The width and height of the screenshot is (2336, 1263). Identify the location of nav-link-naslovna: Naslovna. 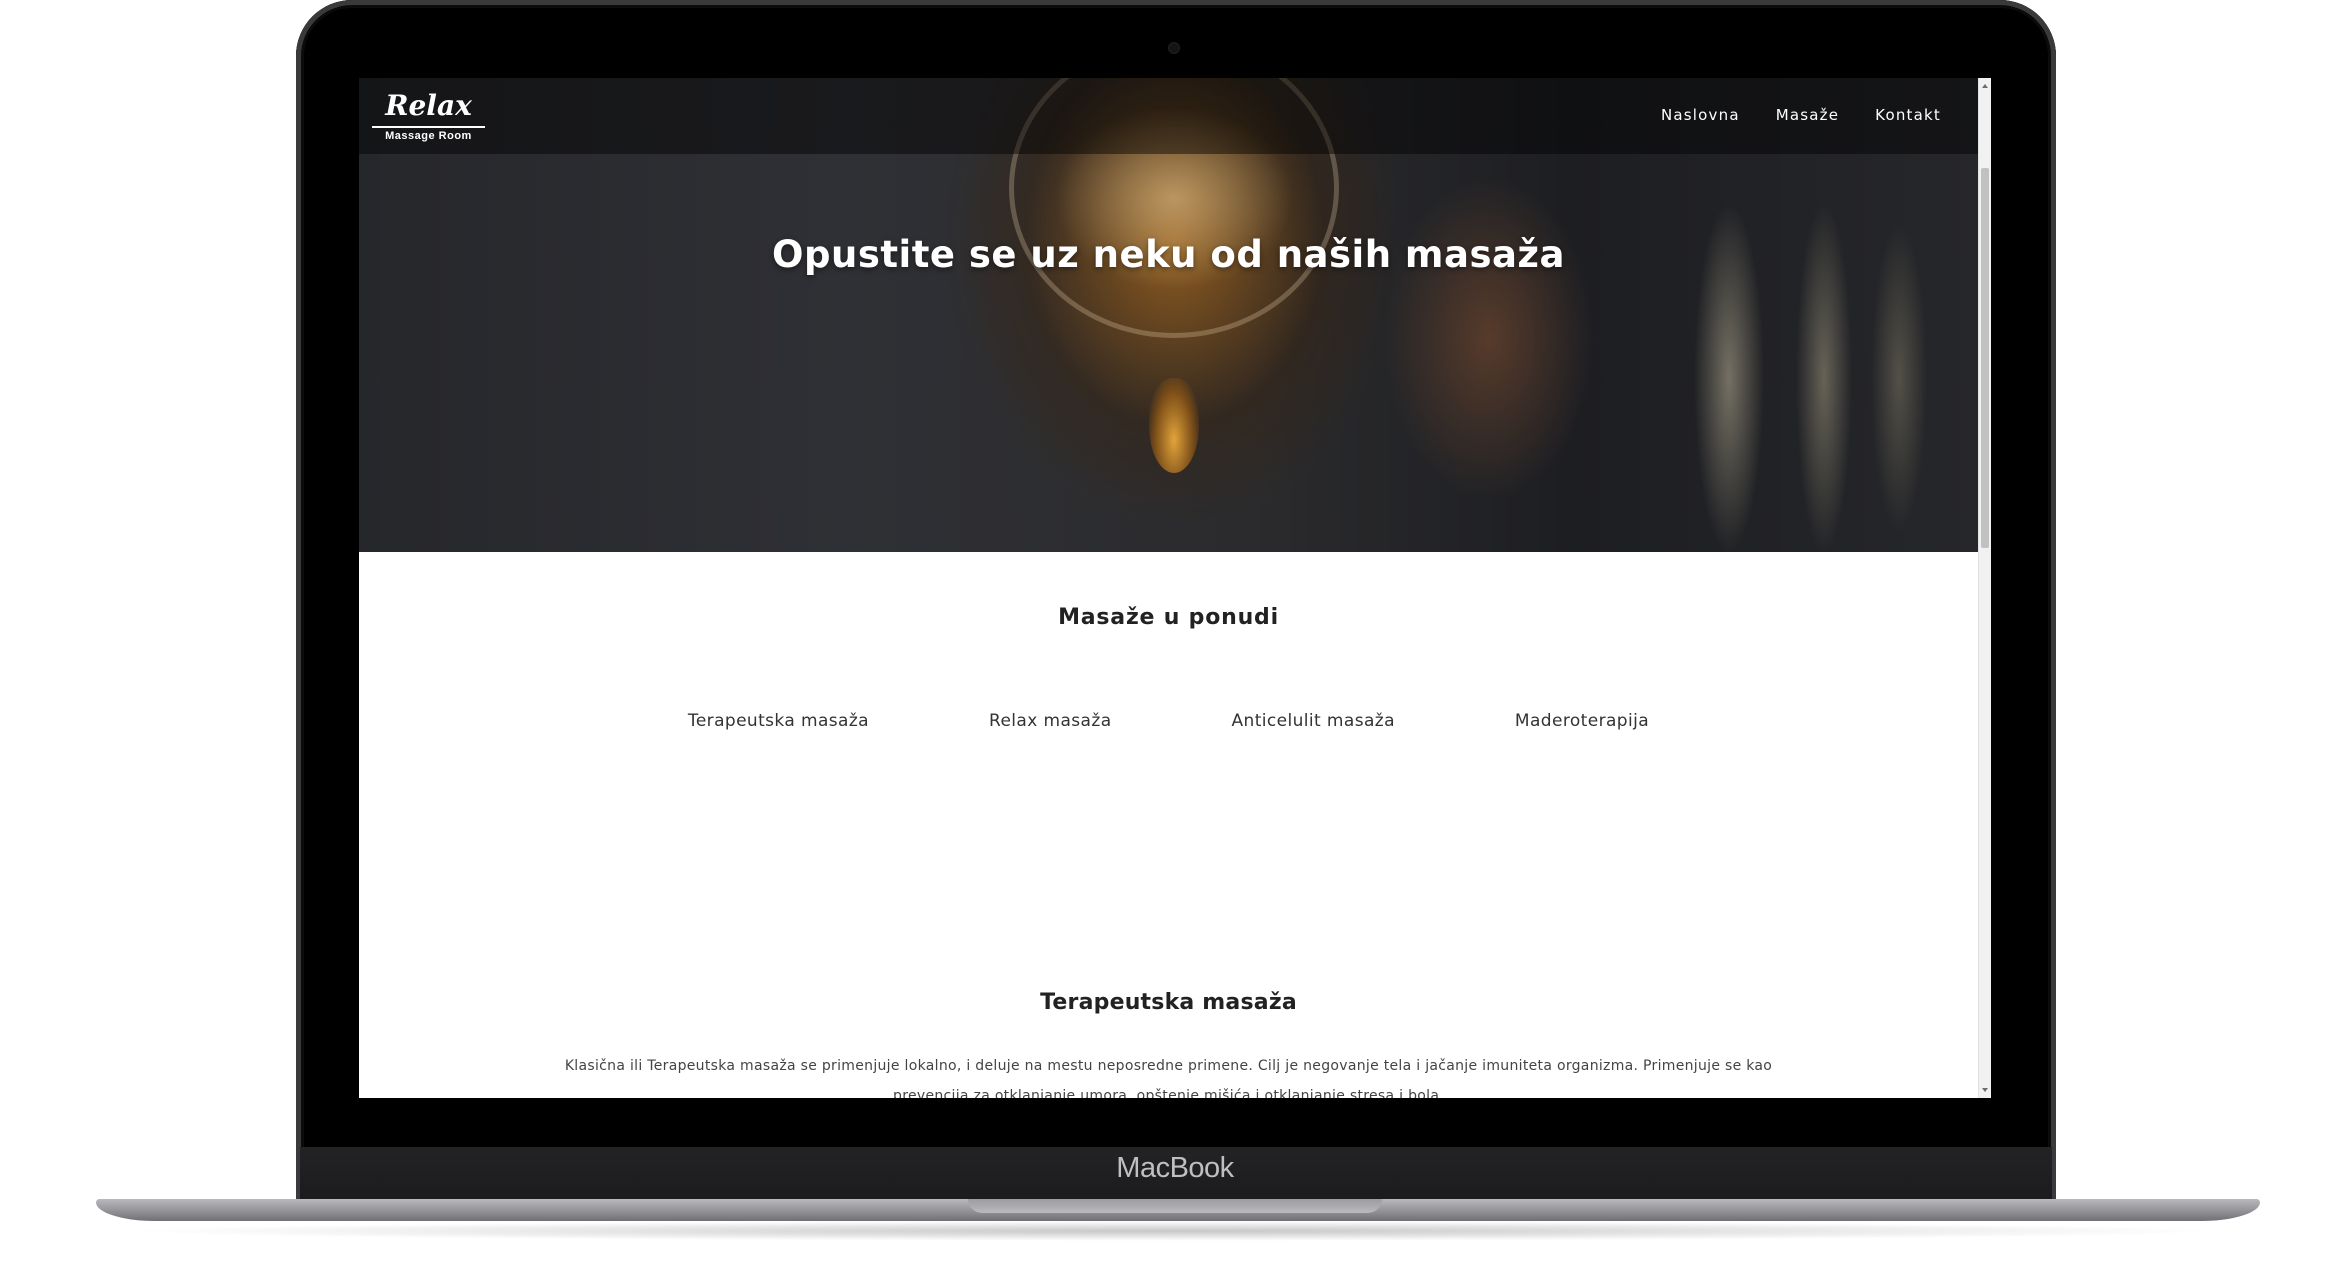
(1700, 115).